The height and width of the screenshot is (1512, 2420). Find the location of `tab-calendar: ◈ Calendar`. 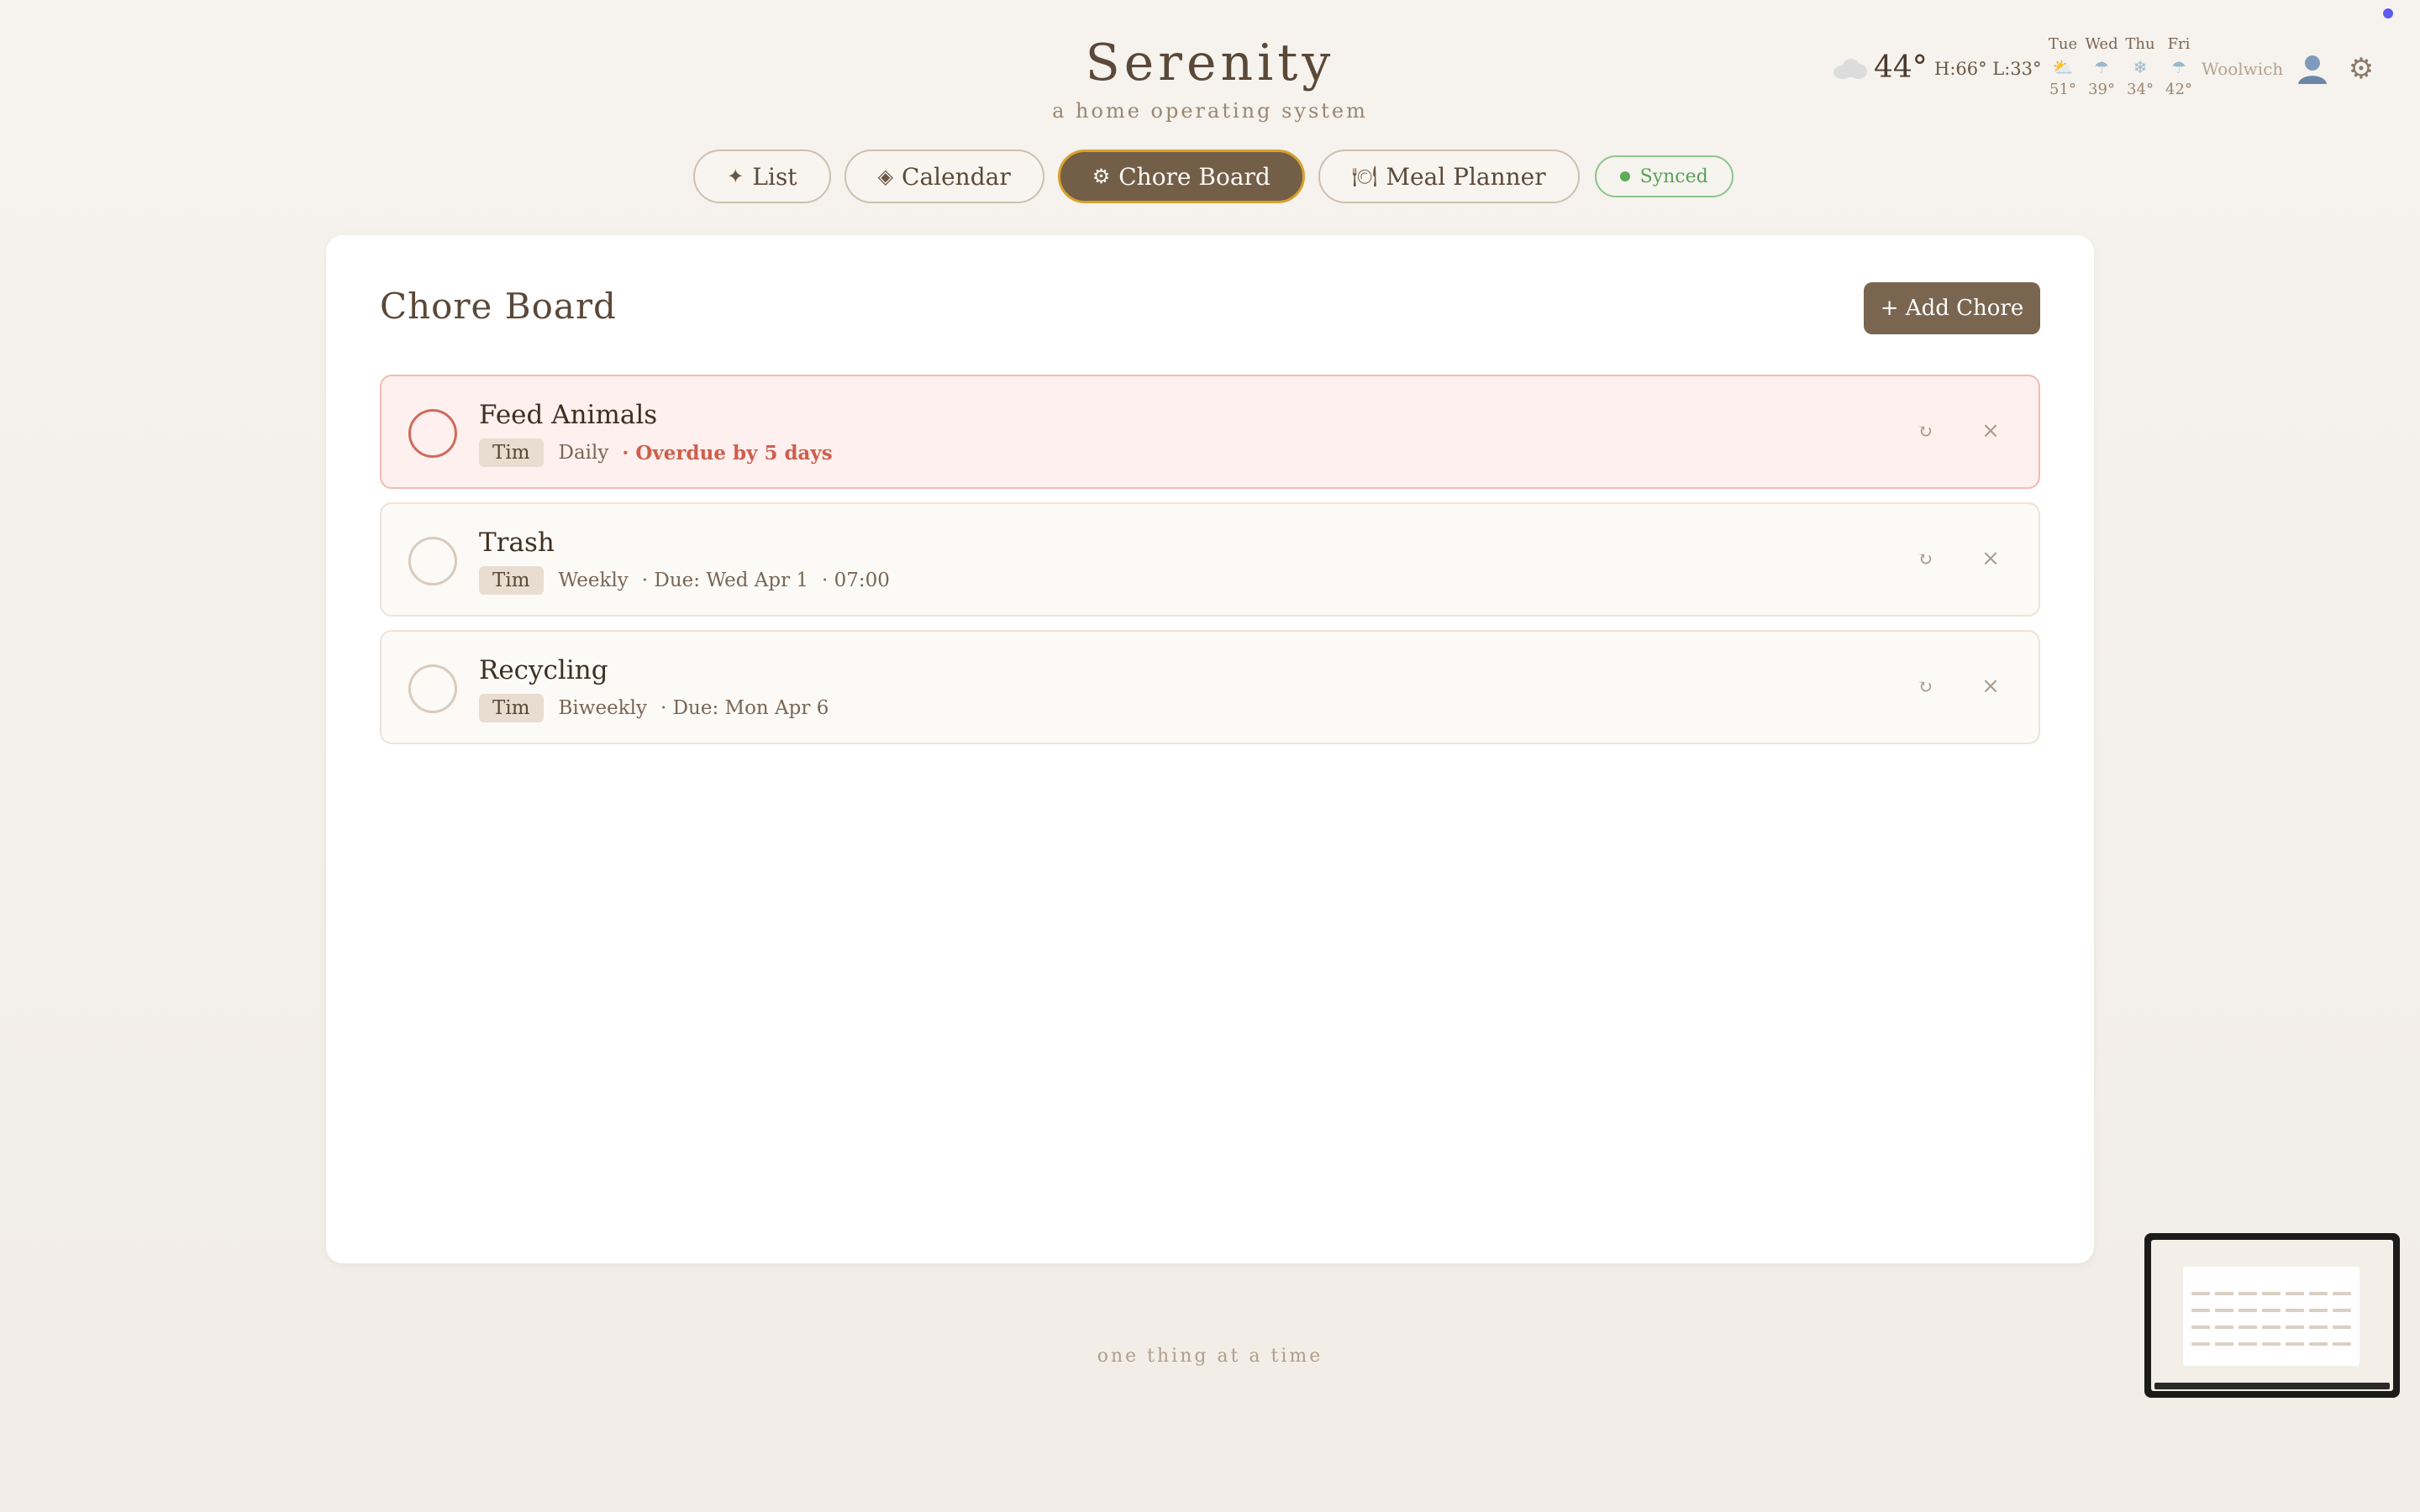

tab-calendar: ◈ Calendar is located at coordinates (944, 176).